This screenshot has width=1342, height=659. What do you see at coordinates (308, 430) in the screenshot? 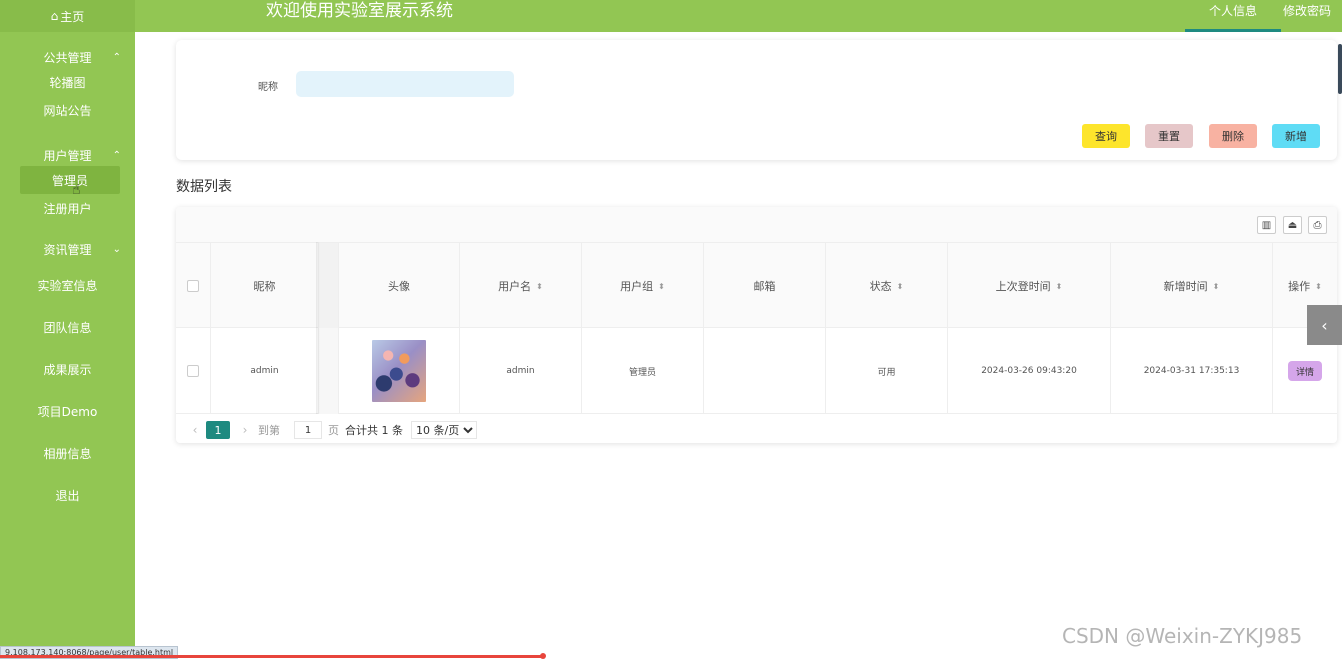
I see `goto-page-input` at bounding box center [308, 430].